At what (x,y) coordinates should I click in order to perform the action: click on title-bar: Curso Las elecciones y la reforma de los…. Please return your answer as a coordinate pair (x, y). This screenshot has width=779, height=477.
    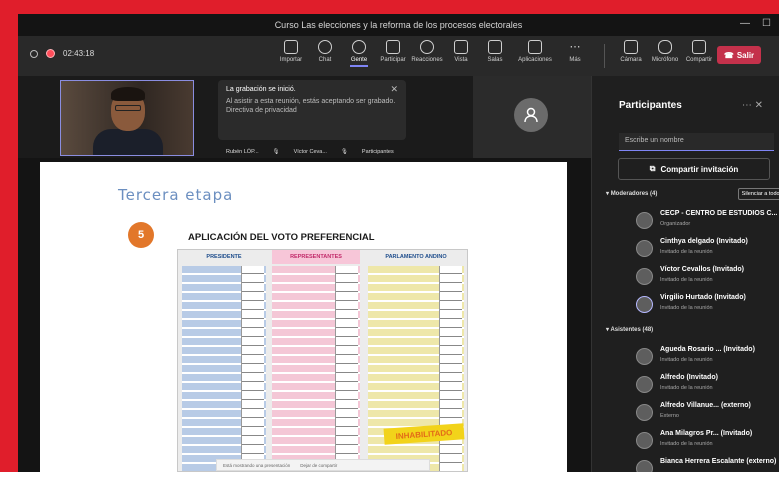
    Looking at the image, I should click on (398, 25).